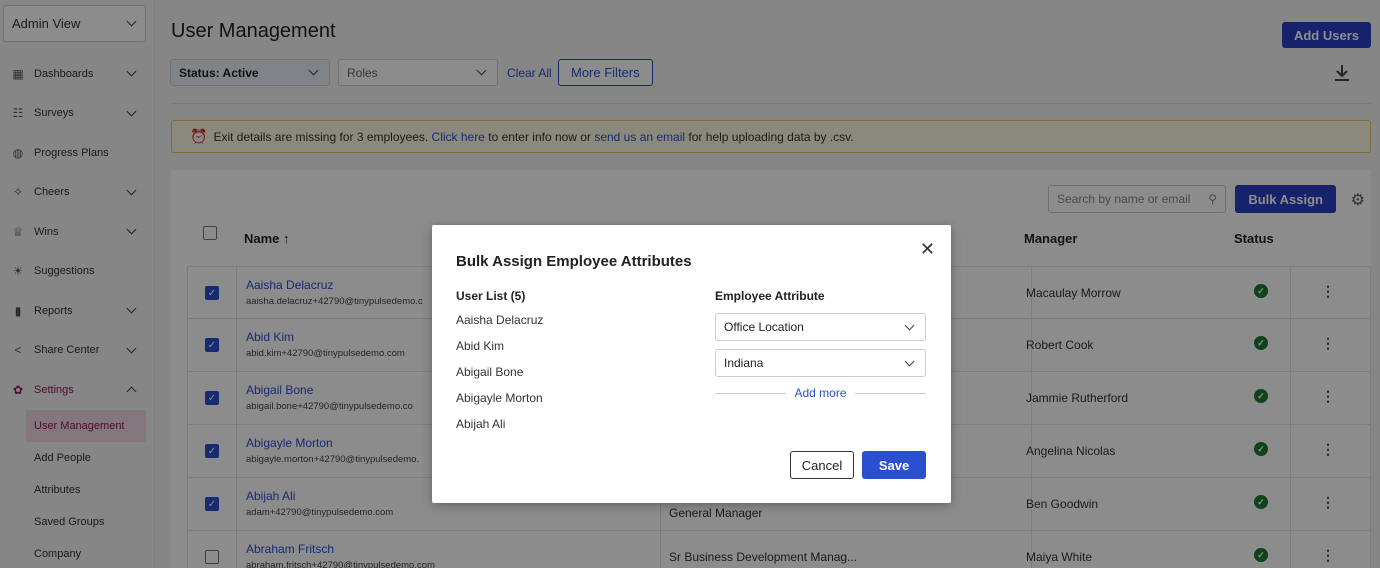 The image size is (1380, 568). Describe the element at coordinates (574, 261) in the screenshot. I see `modal-title: Bulk Assign Employee Attributes` at that location.